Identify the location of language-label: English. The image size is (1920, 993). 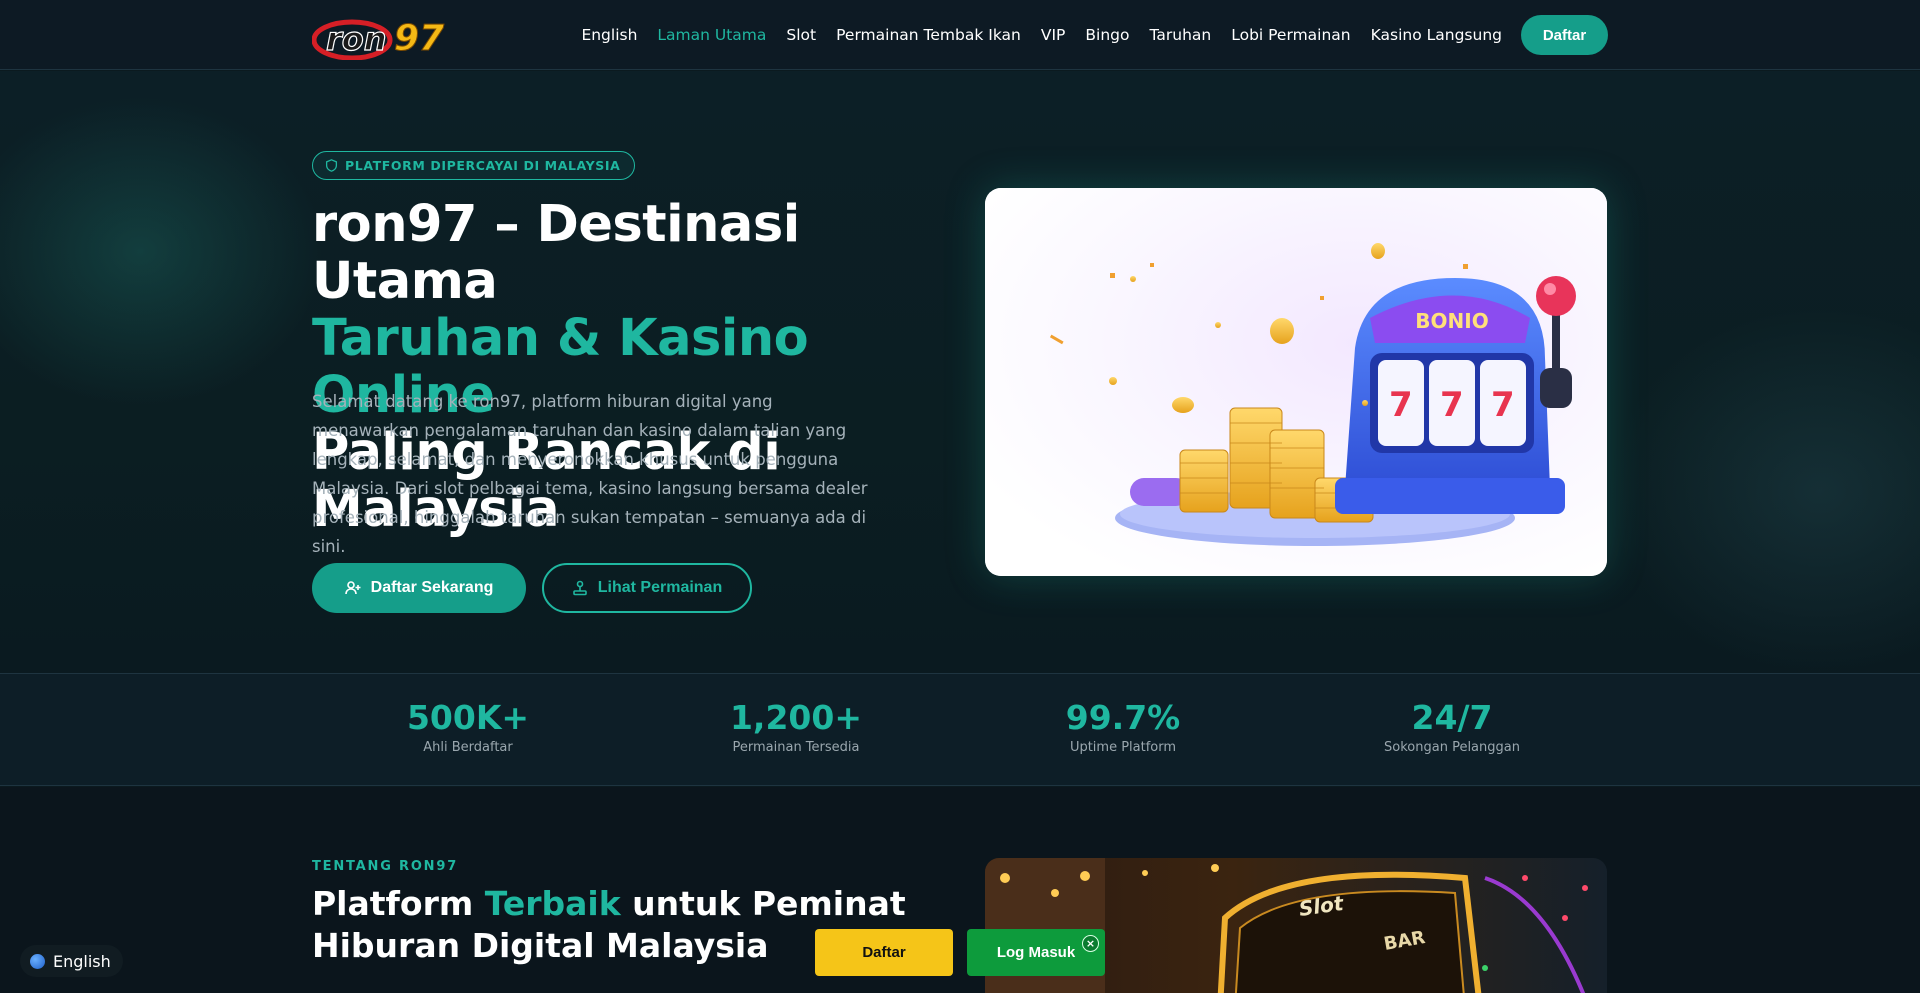
(82, 961).